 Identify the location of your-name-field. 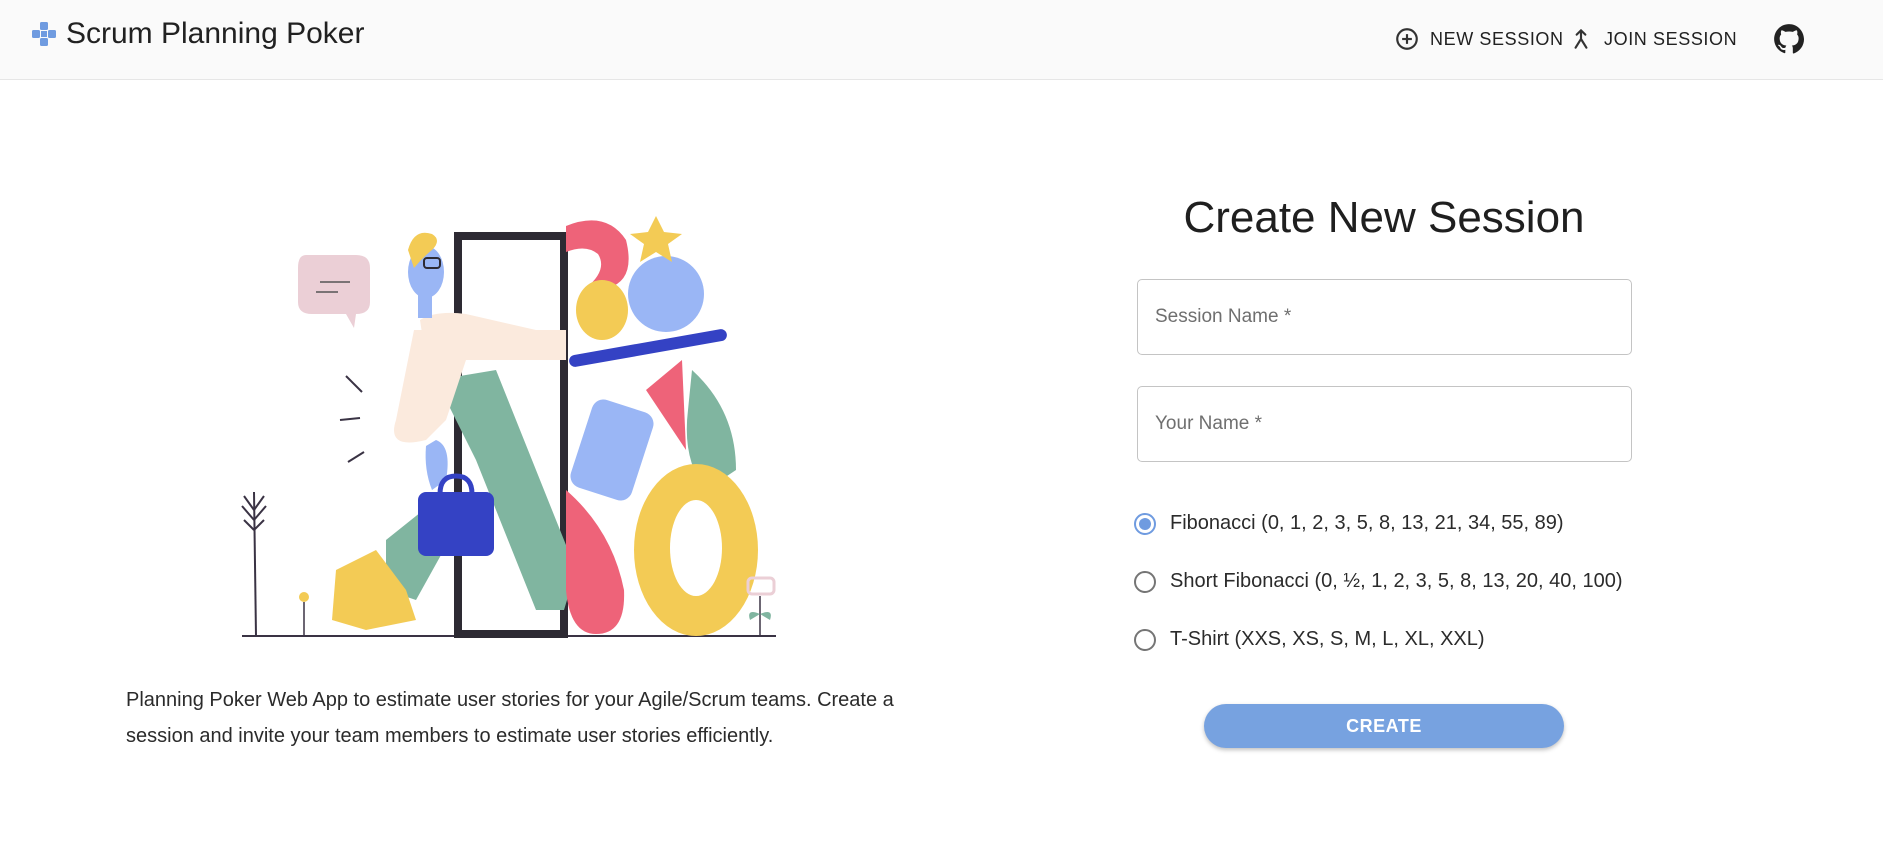
(1384, 424).